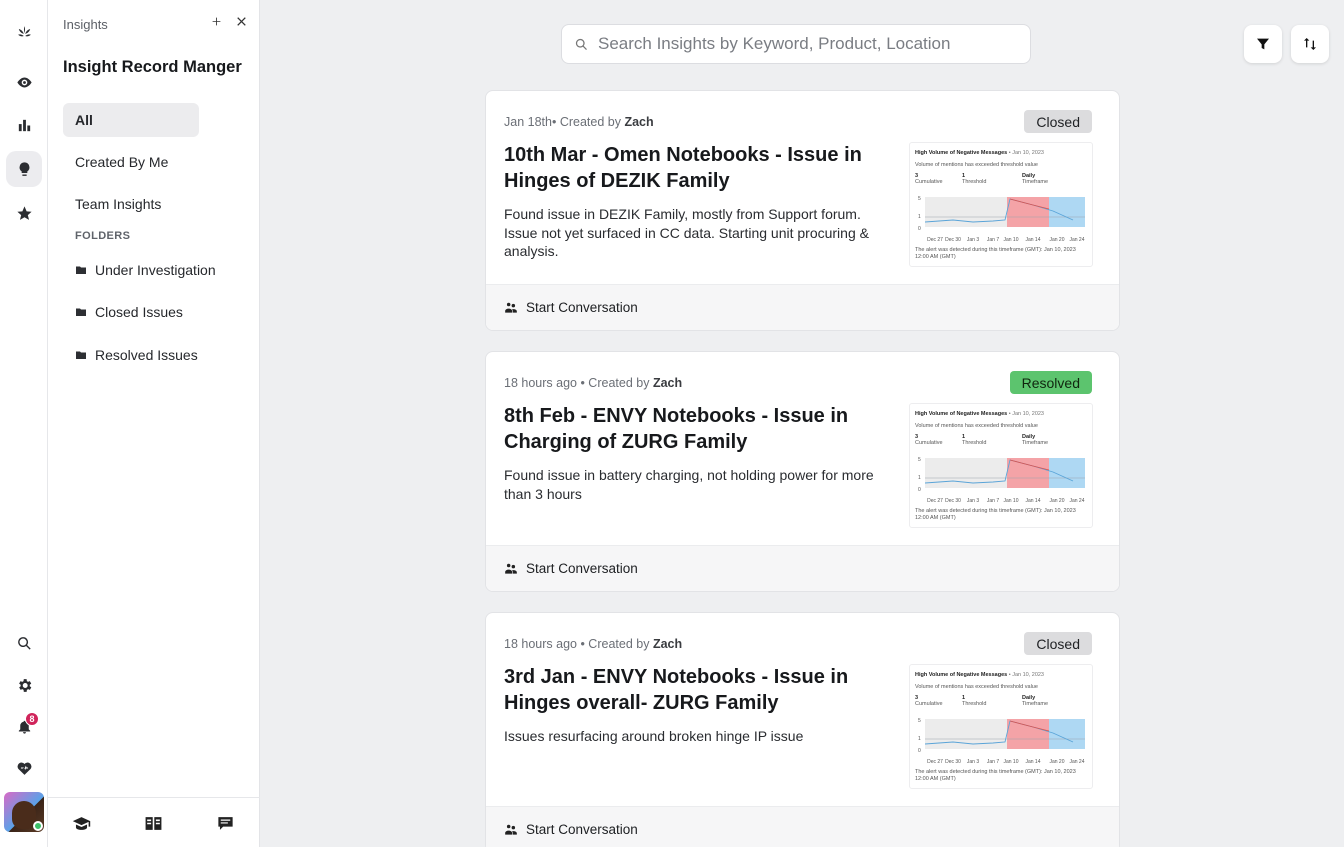  I want to click on sort-button, so click(1310, 44).